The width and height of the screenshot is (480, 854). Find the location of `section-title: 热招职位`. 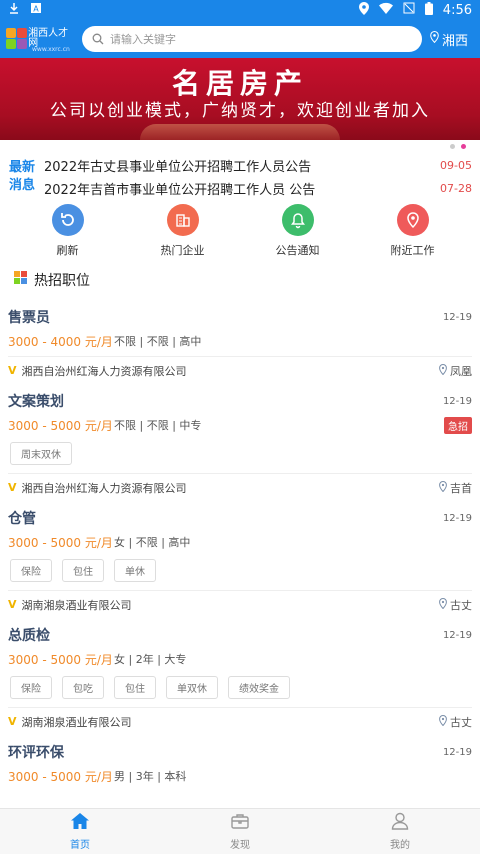

section-title: 热招职位 is located at coordinates (62, 281).